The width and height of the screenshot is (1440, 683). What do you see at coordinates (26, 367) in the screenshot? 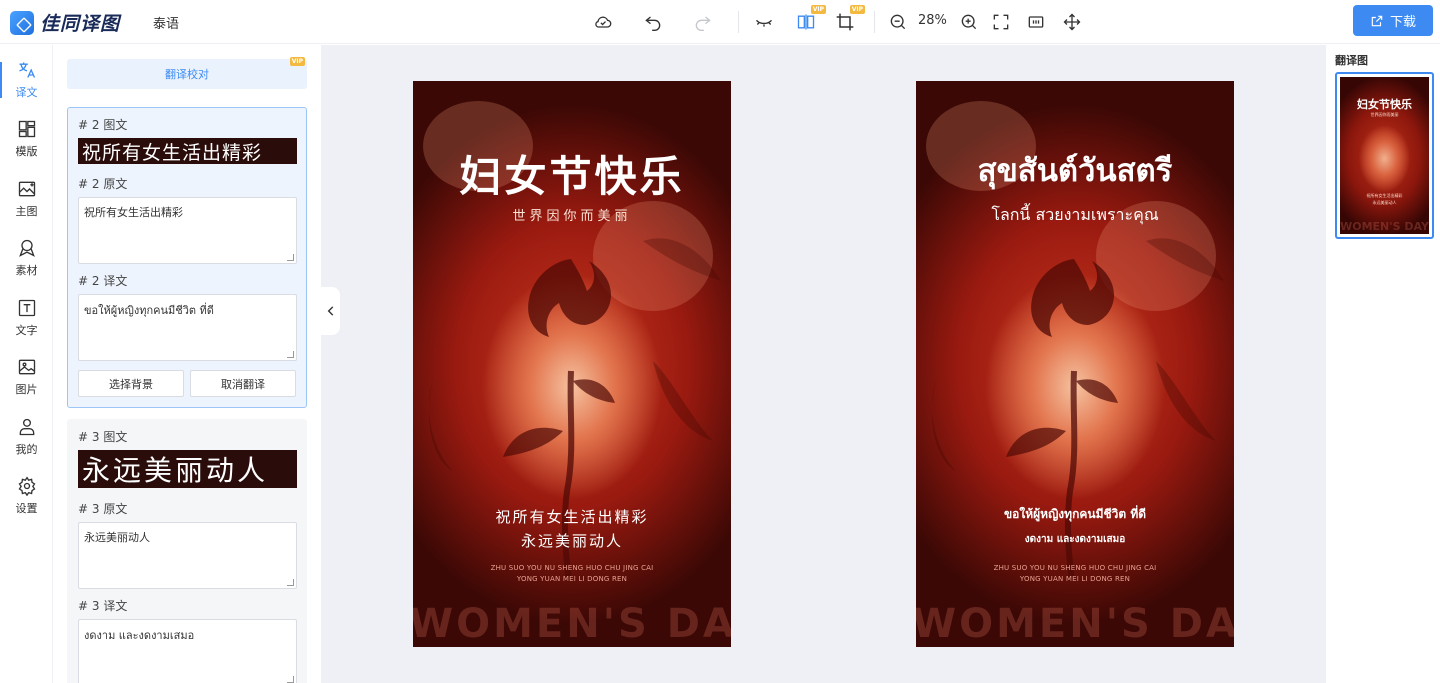
I see `picture-icon` at bounding box center [26, 367].